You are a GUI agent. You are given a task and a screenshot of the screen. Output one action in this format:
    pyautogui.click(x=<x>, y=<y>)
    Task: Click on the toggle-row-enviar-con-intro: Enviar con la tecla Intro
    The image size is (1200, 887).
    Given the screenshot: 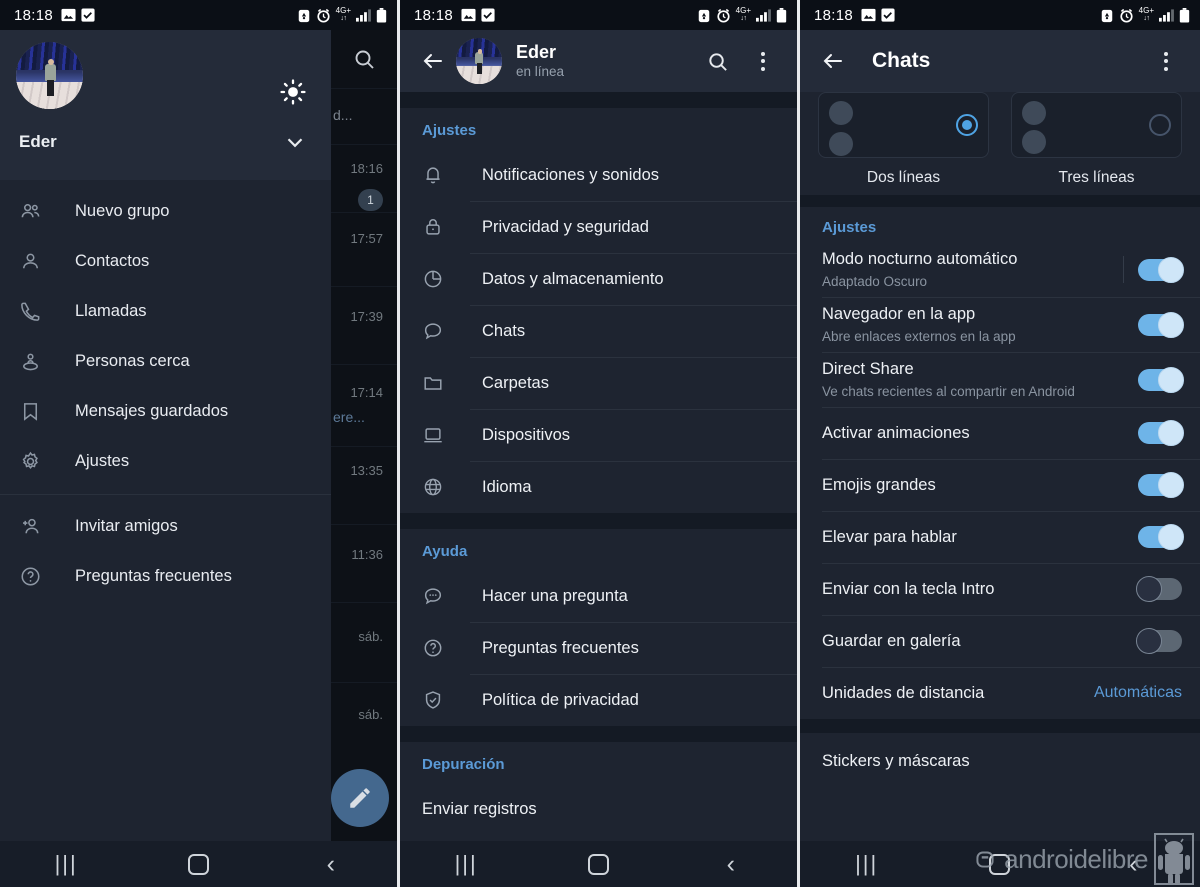 What is the action you would take?
    pyautogui.click(x=1000, y=589)
    